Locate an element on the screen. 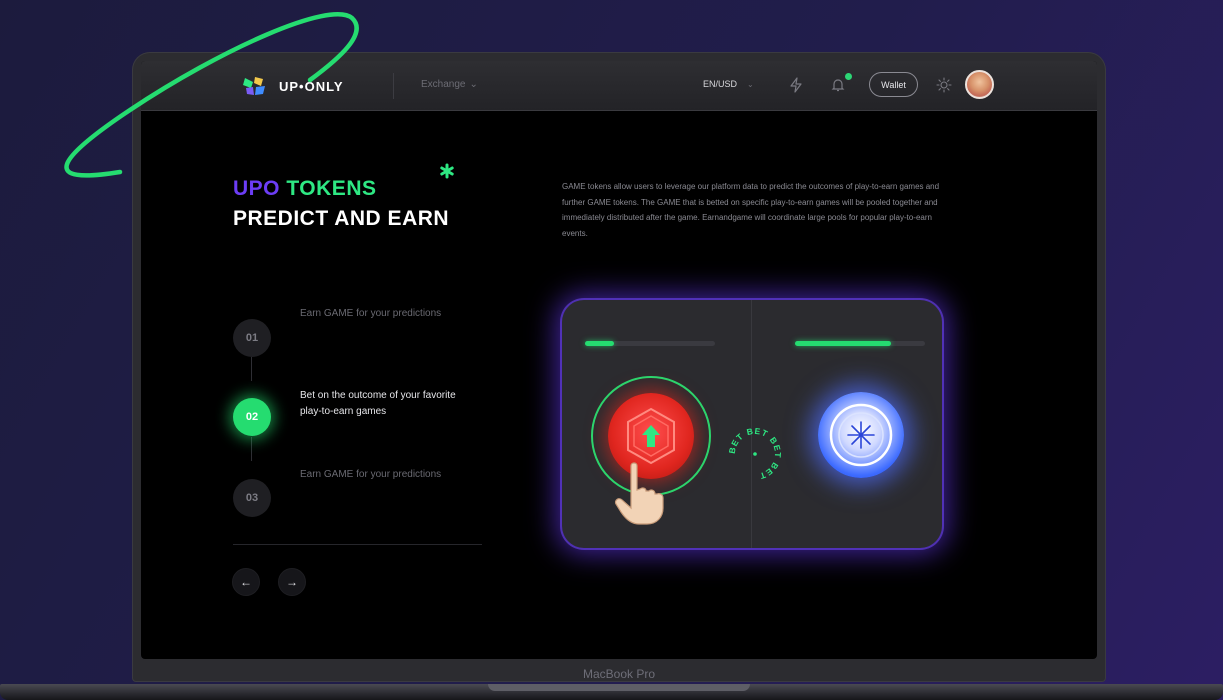 Image resolution: width=1223 pixels, height=700 pixels. sun-icon is located at coordinates (944, 85).